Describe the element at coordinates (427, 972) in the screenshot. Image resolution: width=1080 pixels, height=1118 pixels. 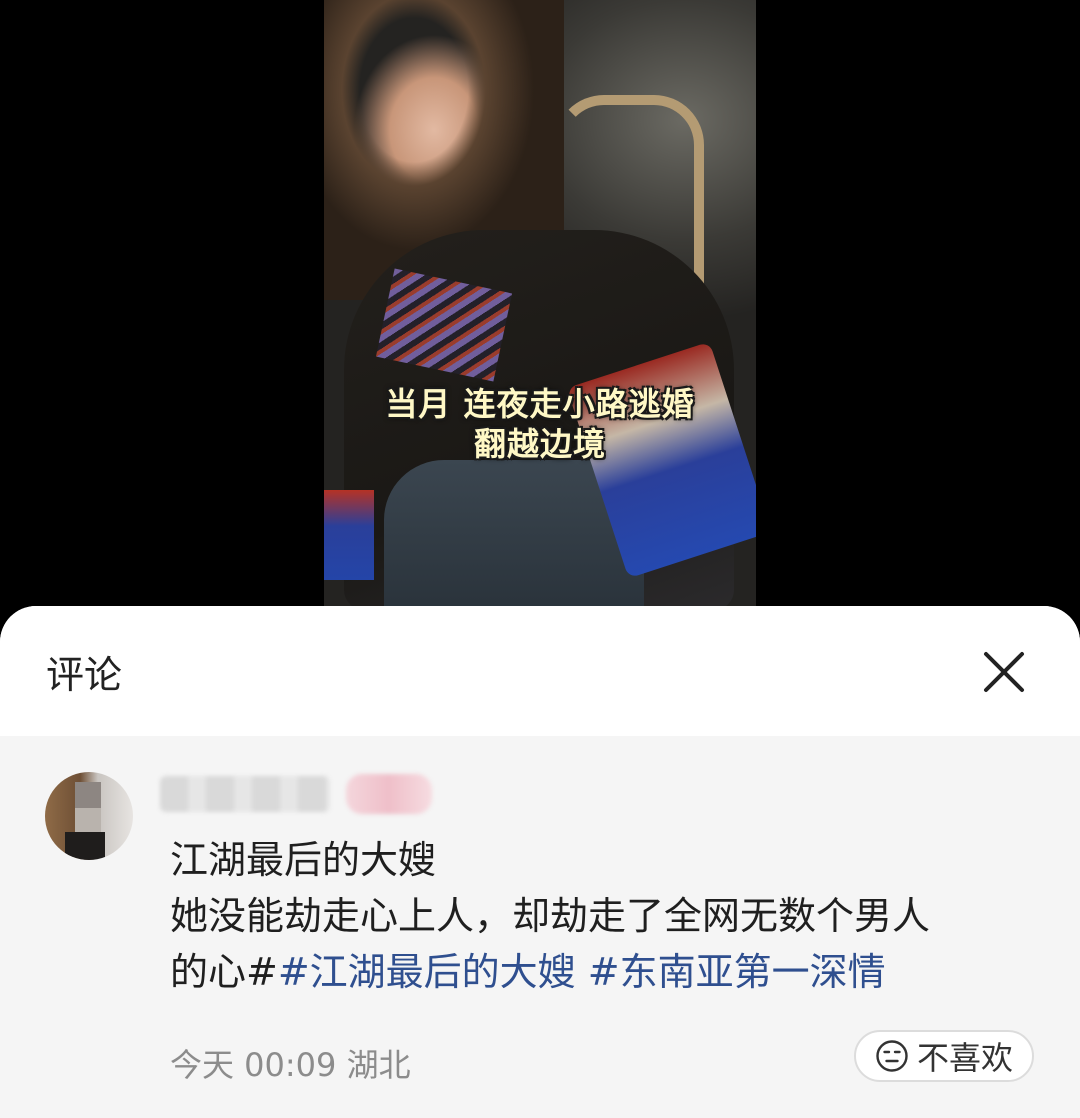
I see `hashtag-link-1: #江湖最后的大嫂` at that location.